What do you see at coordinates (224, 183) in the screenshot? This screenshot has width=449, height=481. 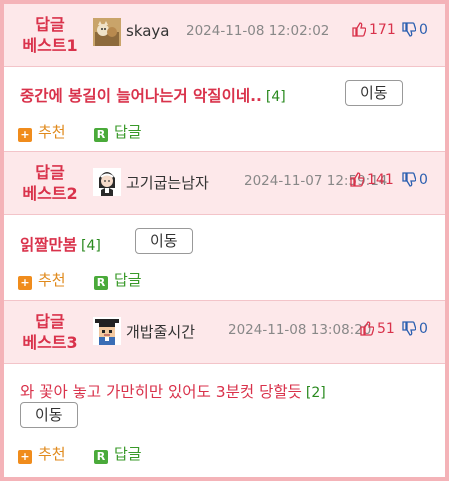 I see `post-header: 답글 베스트2 고기굽는남자 2024-11-07 12:59:14 141 0` at bounding box center [224, 183].